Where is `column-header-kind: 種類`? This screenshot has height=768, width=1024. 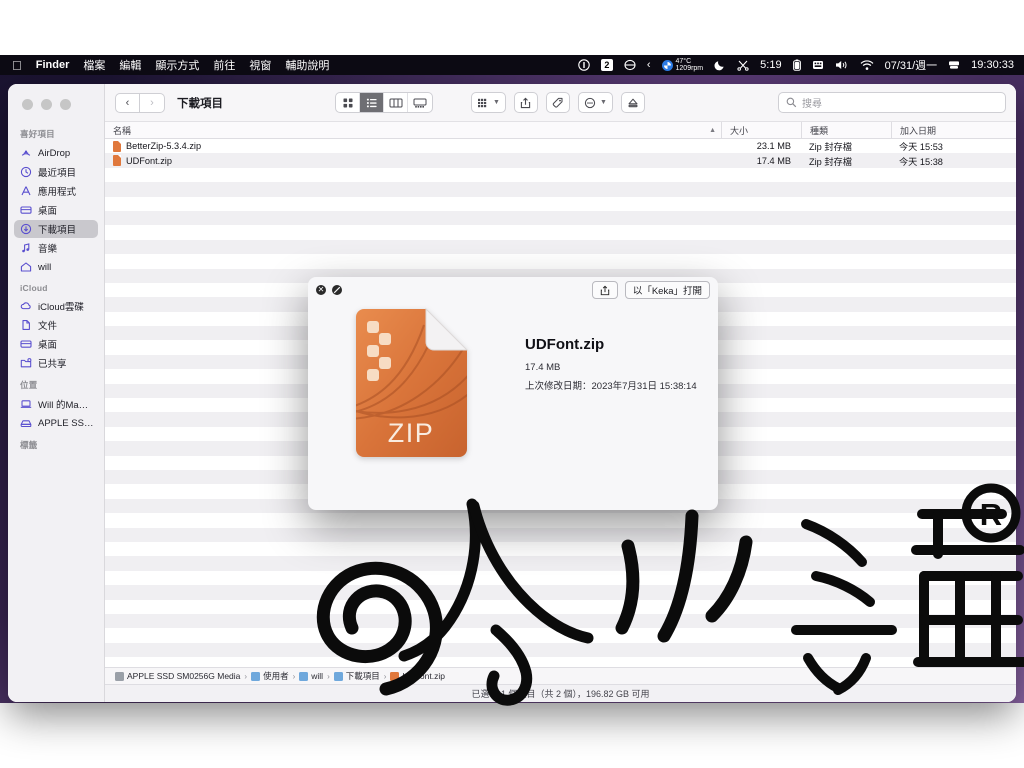 column-header-kind: 種類 is located at coordinates (846, 130).